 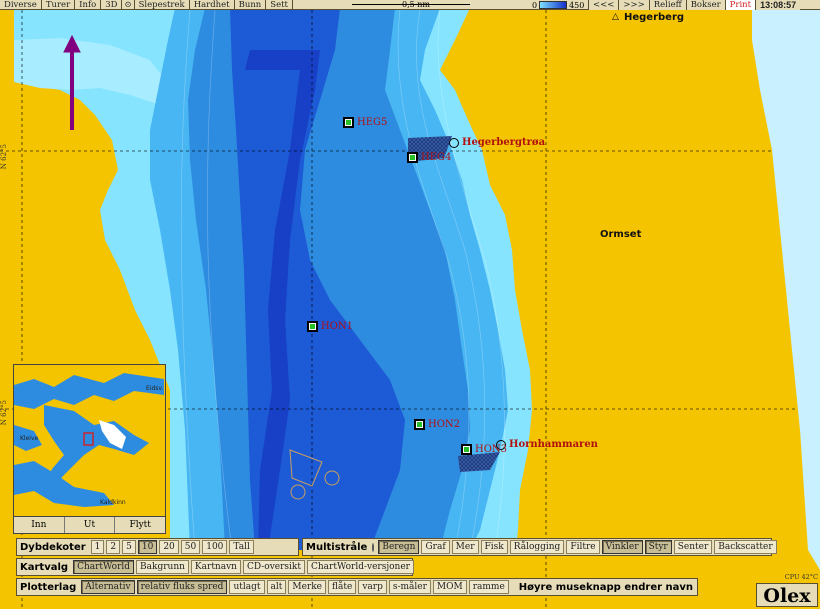 What do you see at coordinates (59, 5) in the screenshot?
I see `menu-turer: Turer` at bounding box center [59, 5].